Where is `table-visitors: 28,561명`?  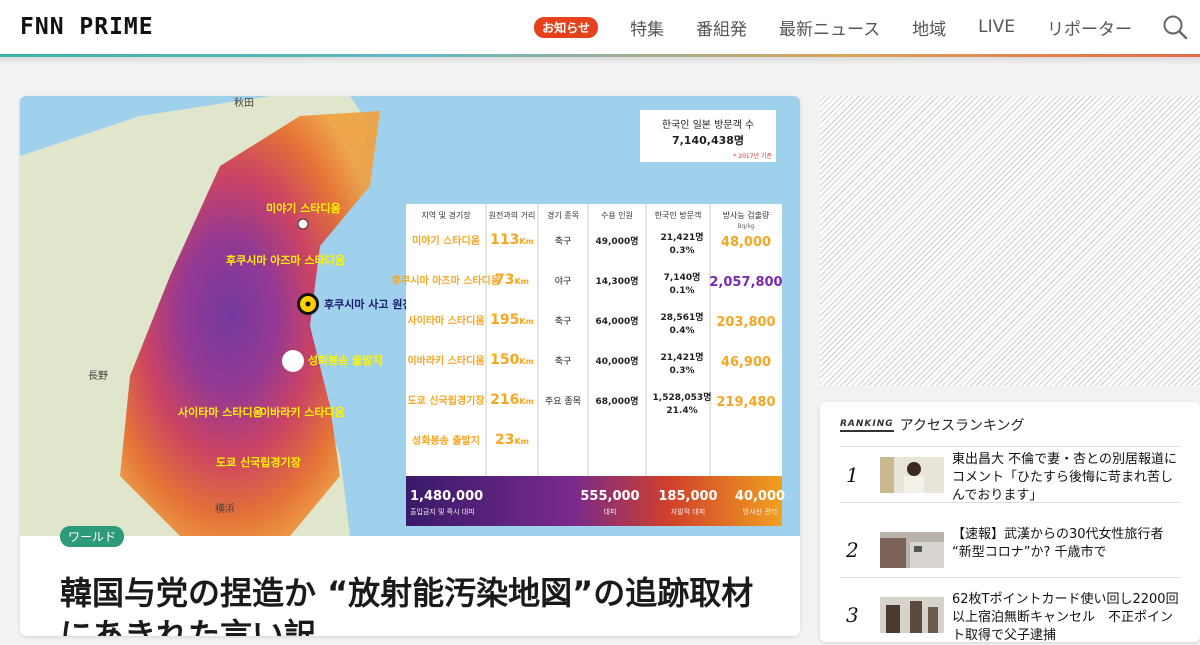
table-visitors: 28,561명 is located at coordinates (681, 317).